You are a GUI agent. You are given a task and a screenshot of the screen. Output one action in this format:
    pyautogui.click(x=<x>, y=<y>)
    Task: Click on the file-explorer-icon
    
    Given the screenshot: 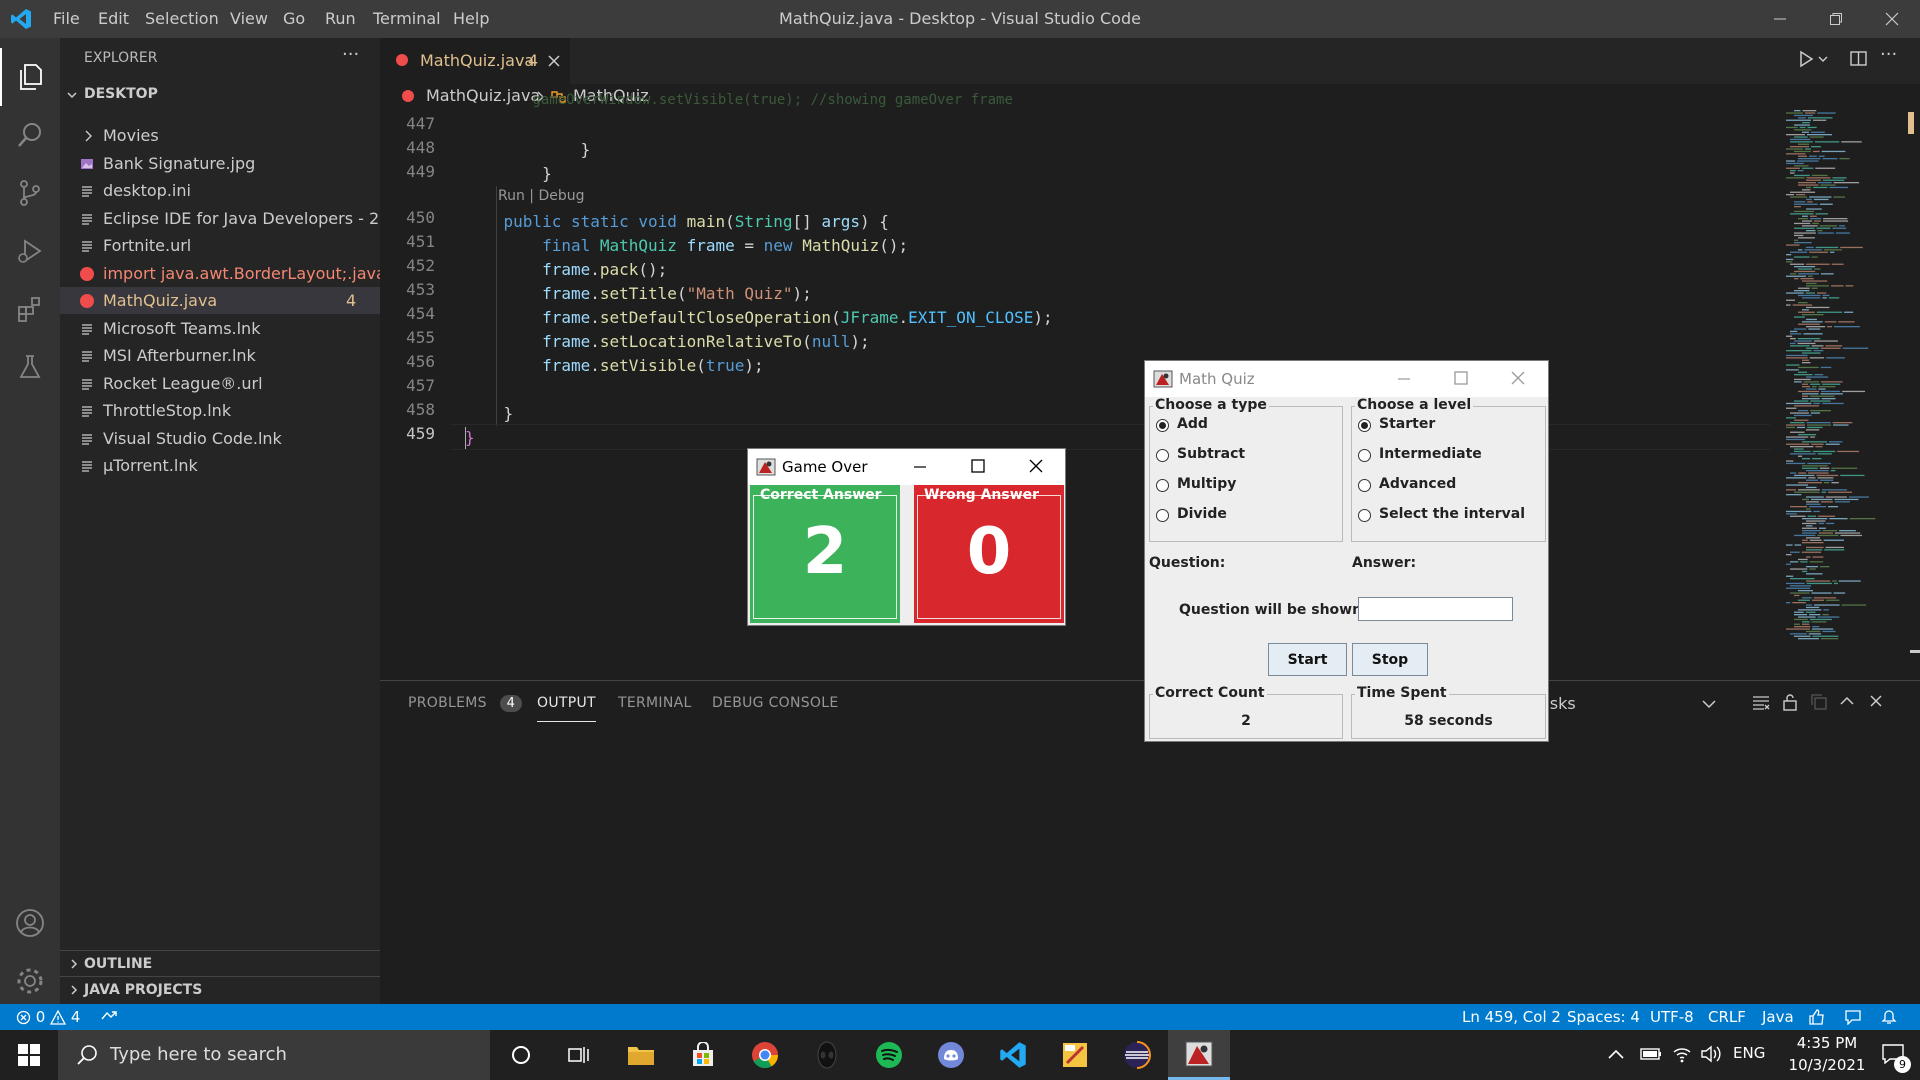 What is the action you would take?
    pyautogui.click(x=641, y=1055)
    